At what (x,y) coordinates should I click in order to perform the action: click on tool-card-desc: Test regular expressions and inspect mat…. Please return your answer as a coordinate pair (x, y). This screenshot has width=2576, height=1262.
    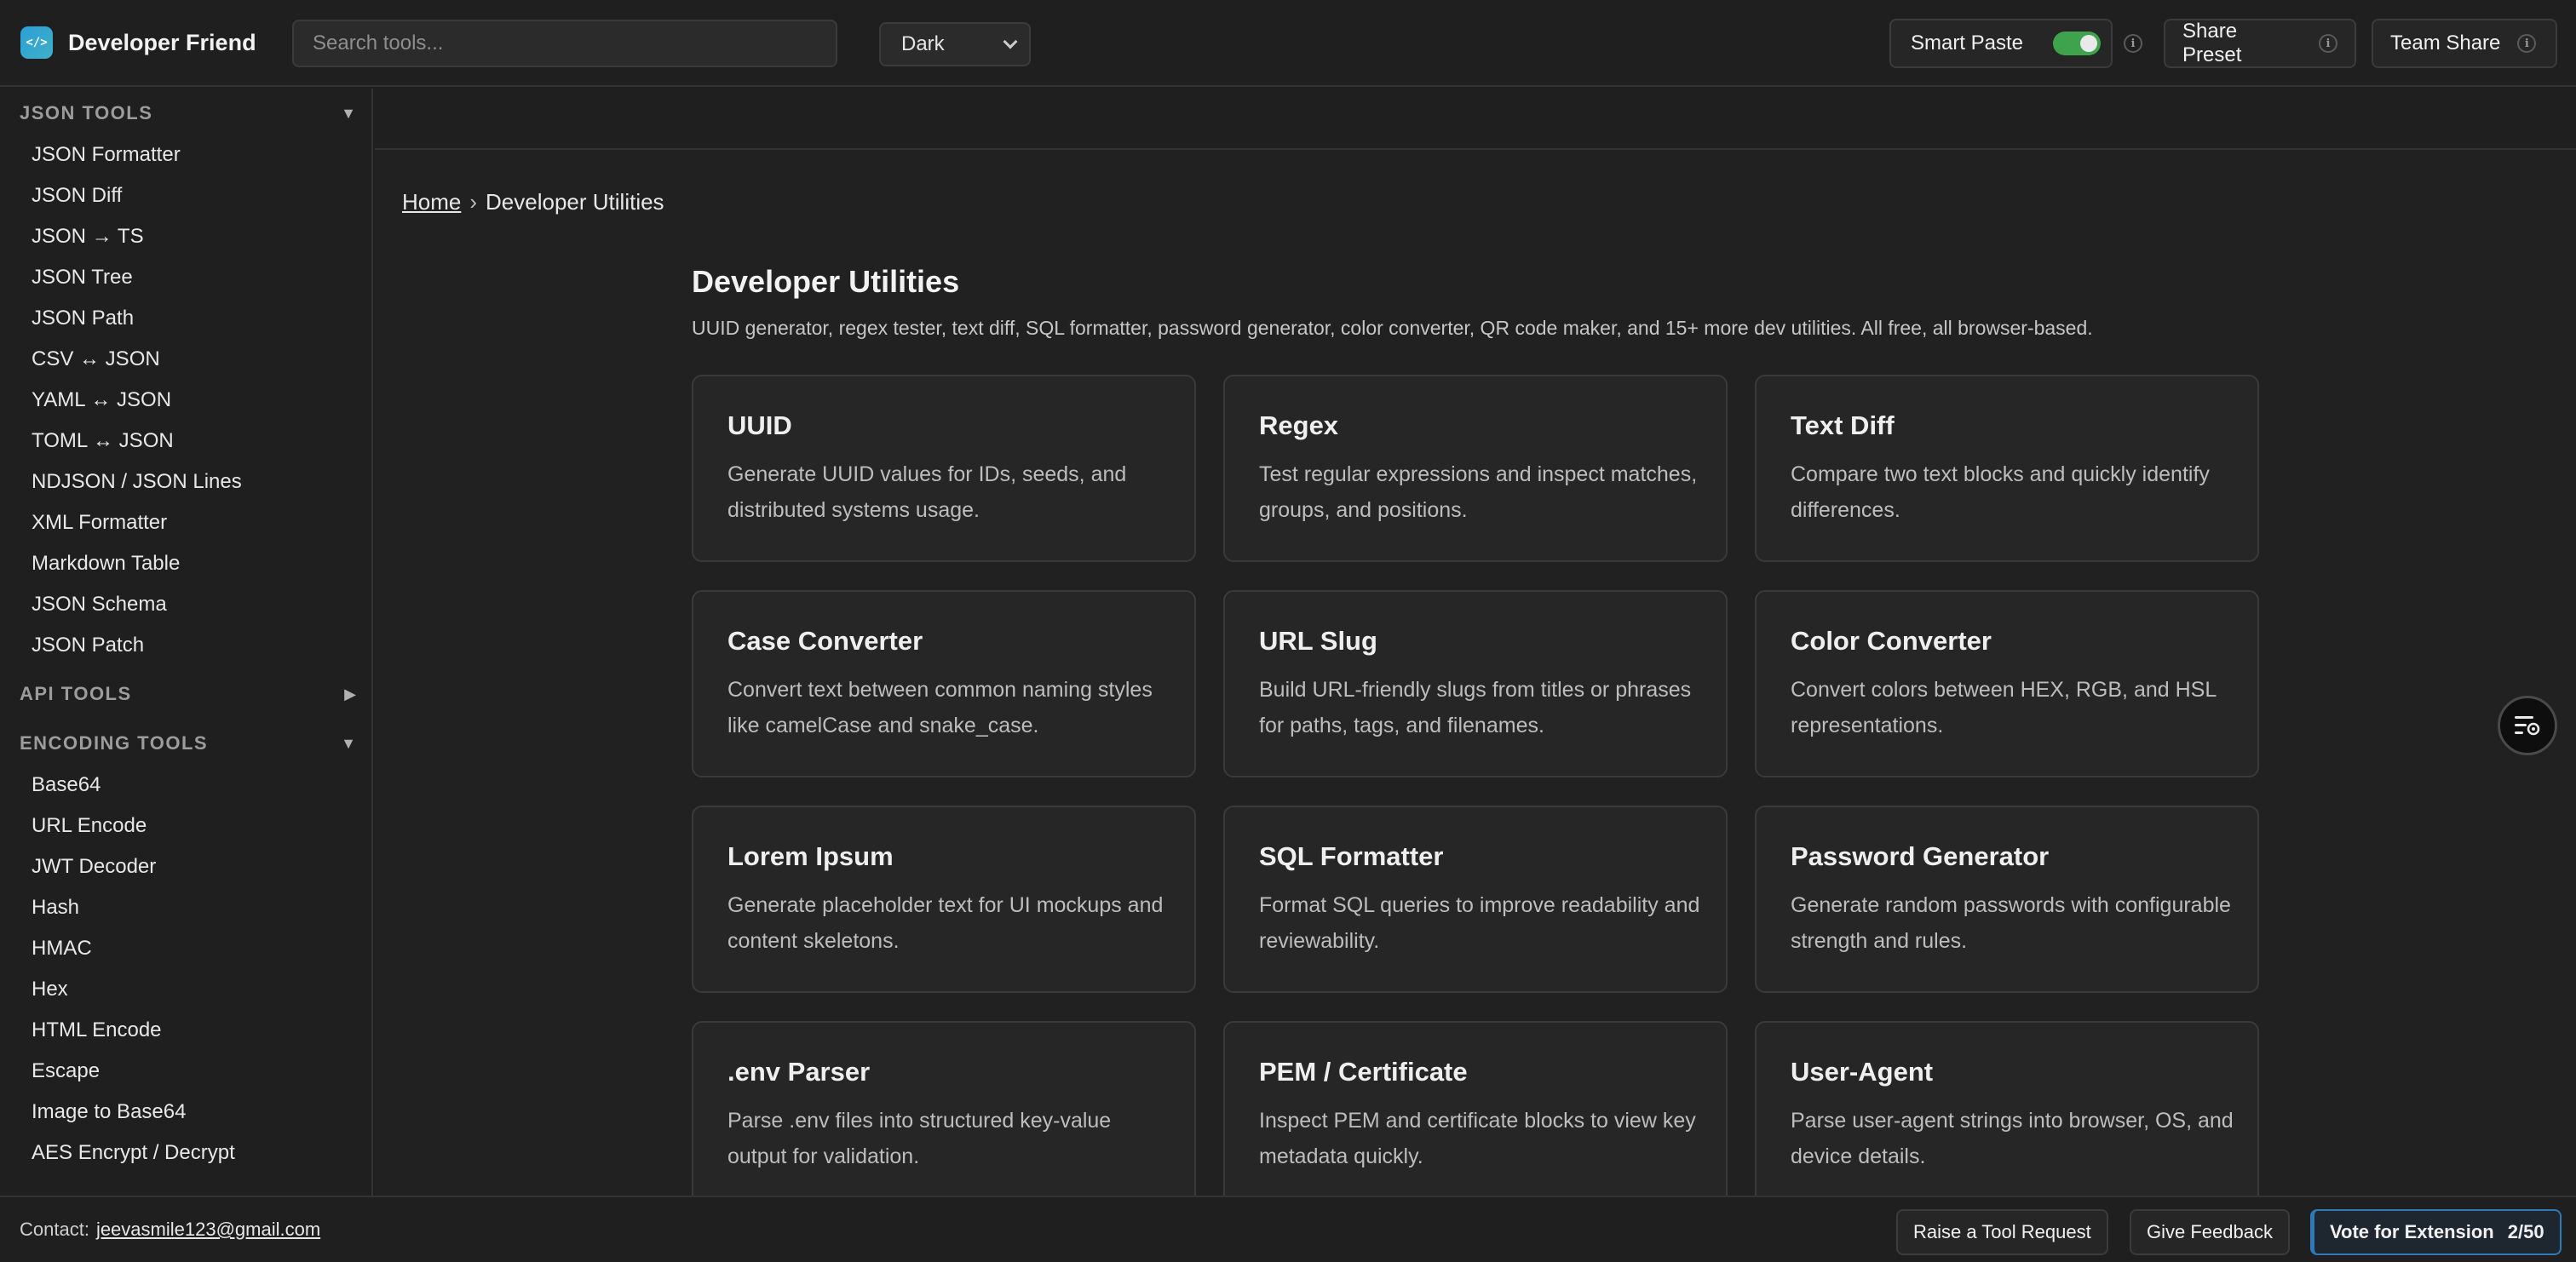
    Looking at the image, I should click on (1478, 492).